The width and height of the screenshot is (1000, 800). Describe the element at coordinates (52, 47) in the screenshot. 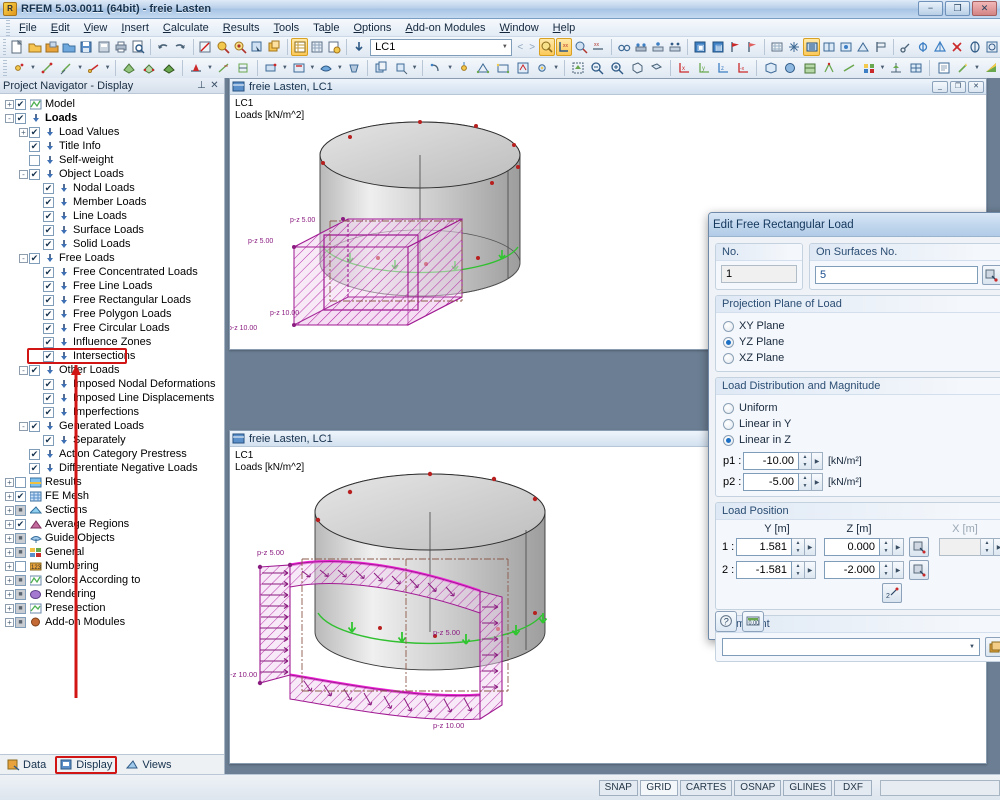

I see `open-project-icon` at that location.